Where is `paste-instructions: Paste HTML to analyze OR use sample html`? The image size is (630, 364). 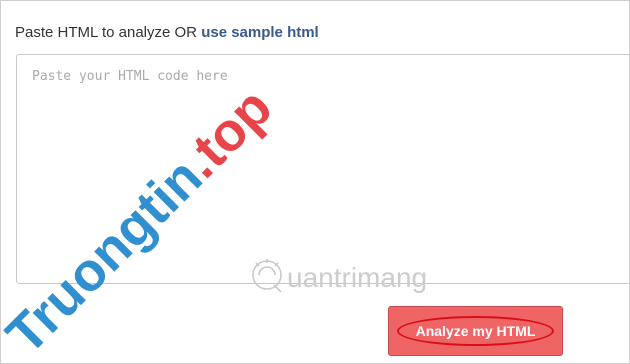
paste-instructions: Paste HTML to analyze OR use sample html is located at coordinates (167, 32).